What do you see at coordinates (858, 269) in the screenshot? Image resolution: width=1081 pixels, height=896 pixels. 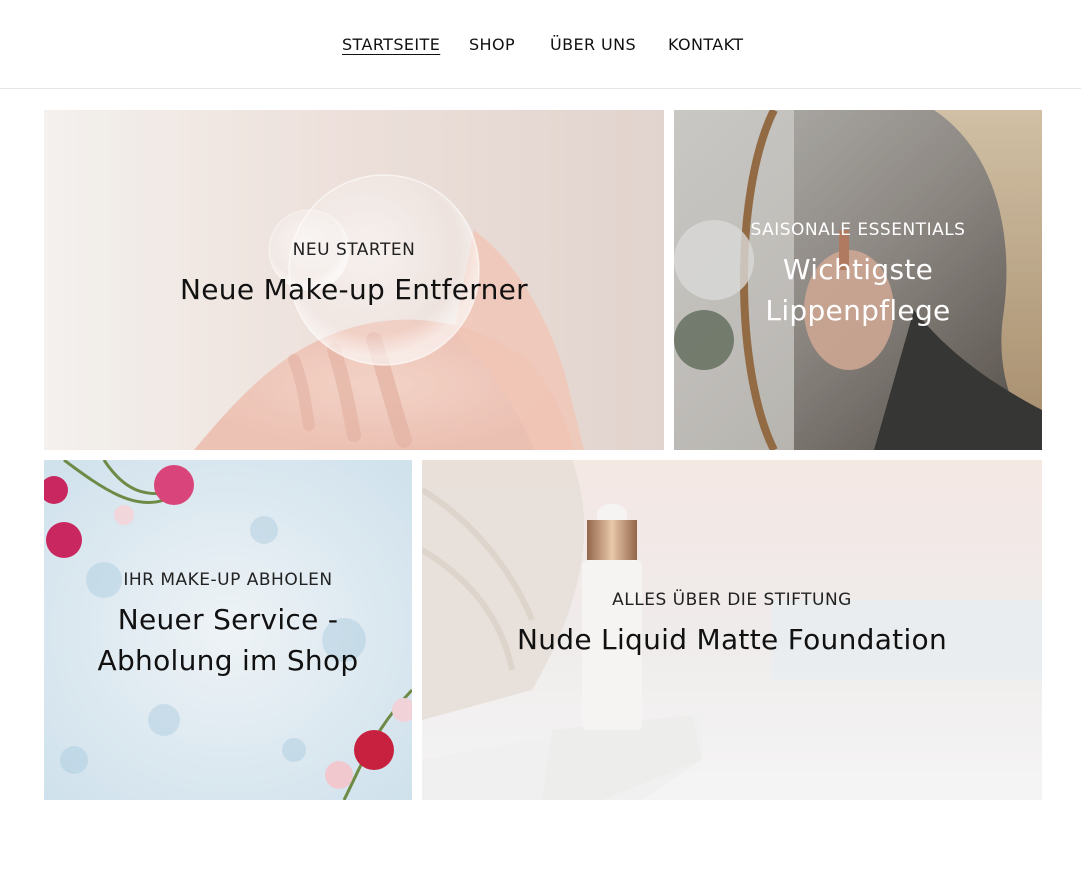 I see `tile-headline-line: Wichtigste` at bounding box center [858, 269].